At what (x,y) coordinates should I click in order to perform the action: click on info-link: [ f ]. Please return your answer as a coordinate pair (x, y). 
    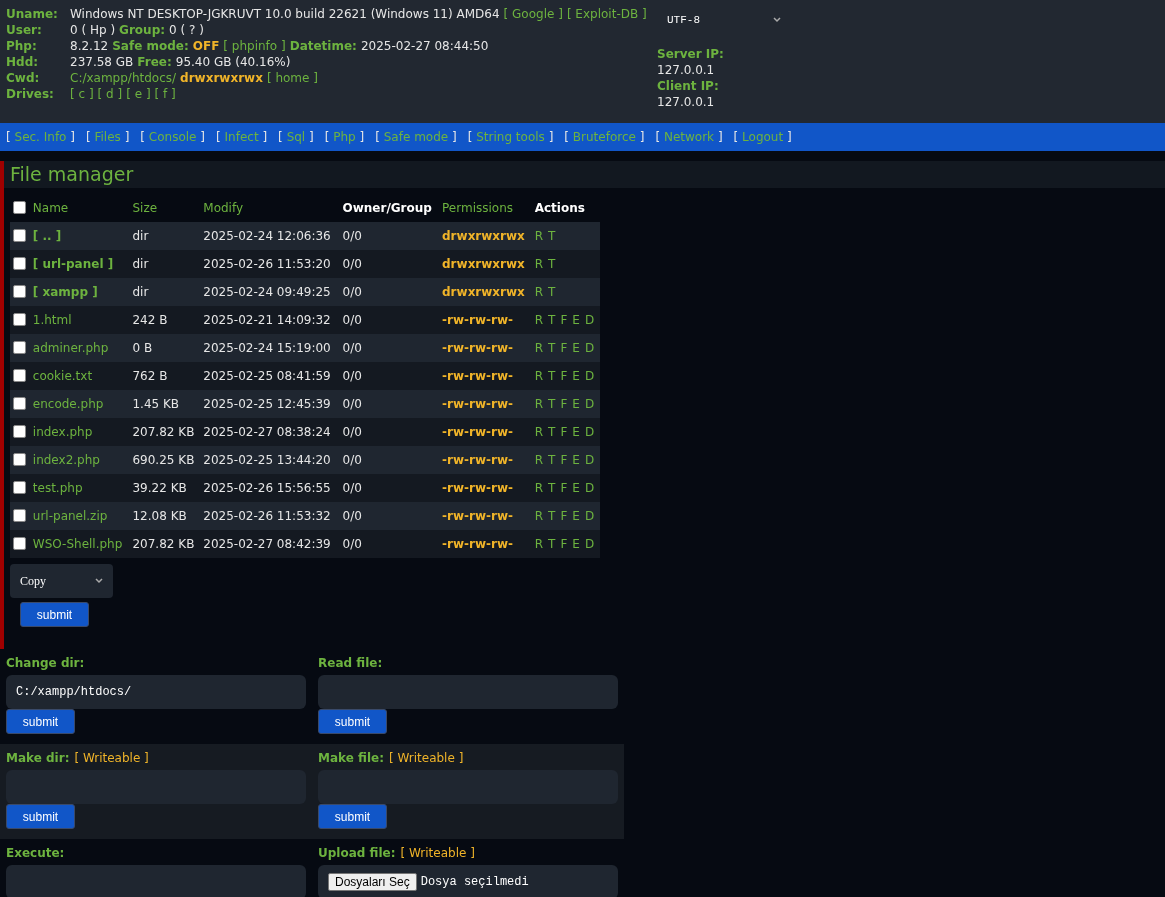
    Looking at the image, I should click on (165, 94).